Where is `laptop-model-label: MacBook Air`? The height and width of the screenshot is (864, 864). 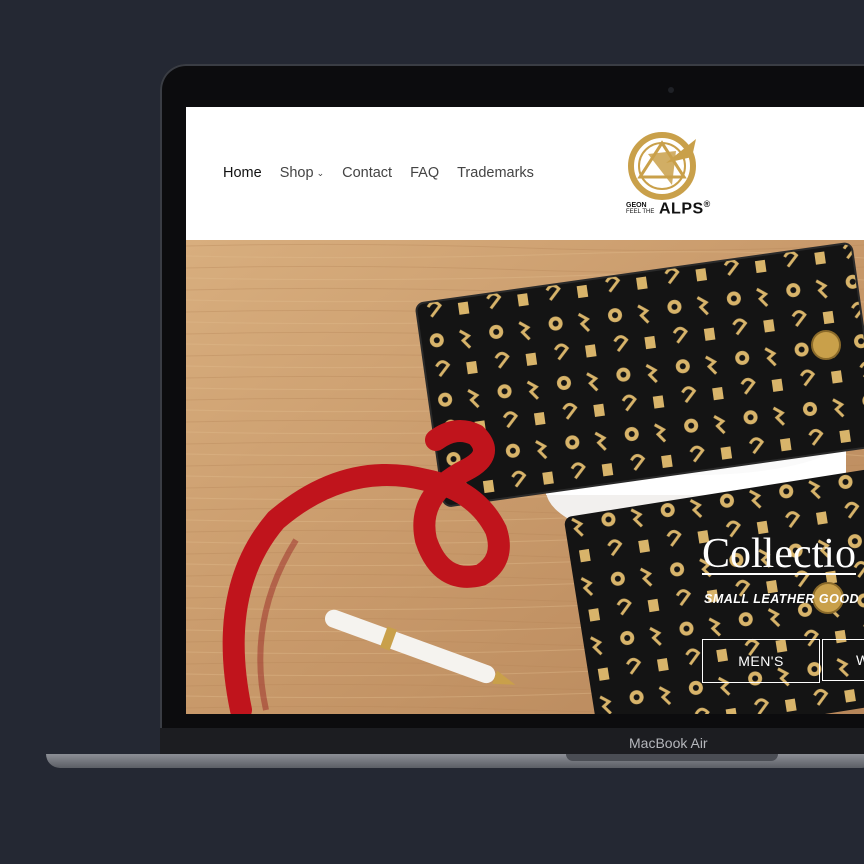 laptop-model-label: MacBook Air is located at coordinates (668, 743).